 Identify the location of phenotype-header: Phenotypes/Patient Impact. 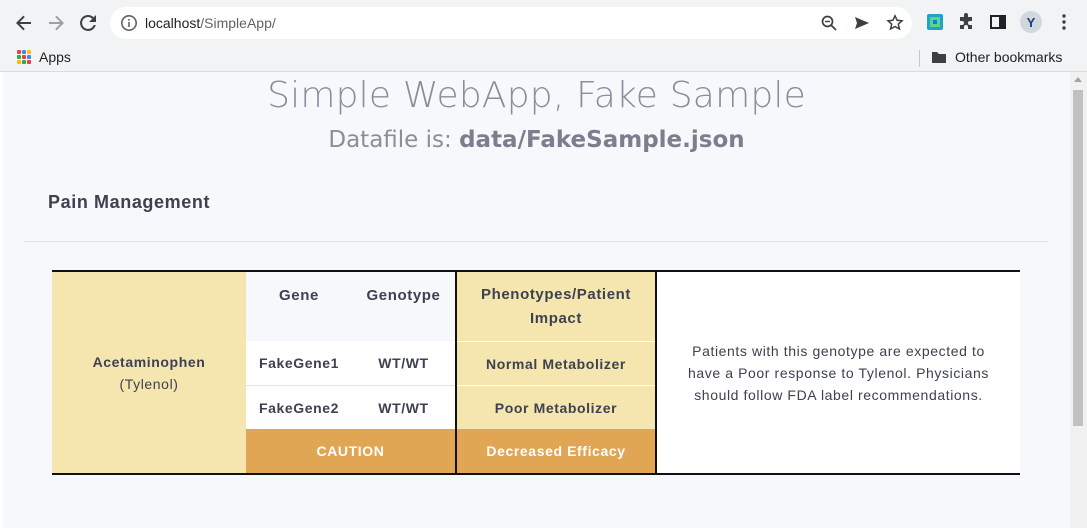
(556, 306).